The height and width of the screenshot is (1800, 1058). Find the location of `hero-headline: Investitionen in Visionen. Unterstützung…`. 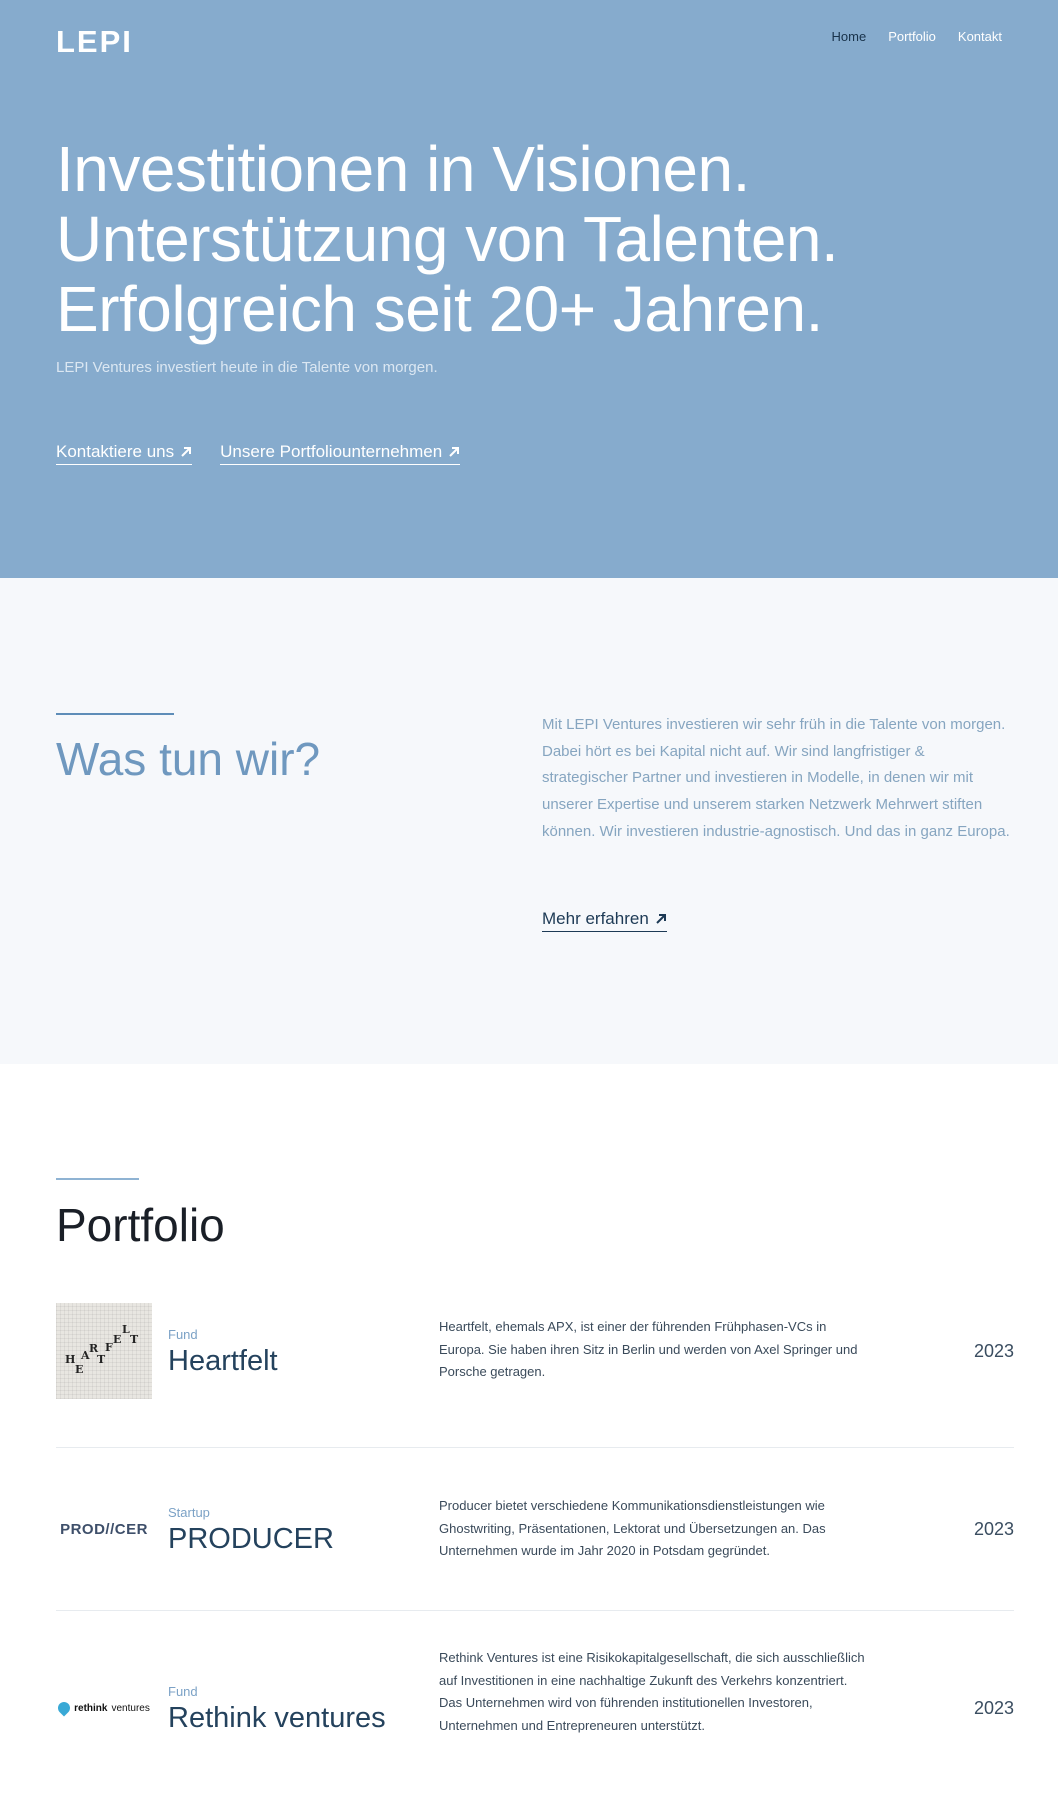

hero-headline: Investitionen in Visionen. Unterstützung… is located at coordinates (526, 239).